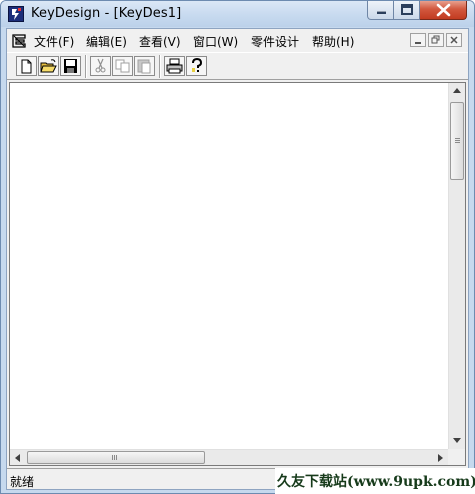 The image size is (475, 494). What do you see at coordinates (229, 457) in the screenshot?
I see `horizontal-scrollbar` at bounding box center [229, 457].